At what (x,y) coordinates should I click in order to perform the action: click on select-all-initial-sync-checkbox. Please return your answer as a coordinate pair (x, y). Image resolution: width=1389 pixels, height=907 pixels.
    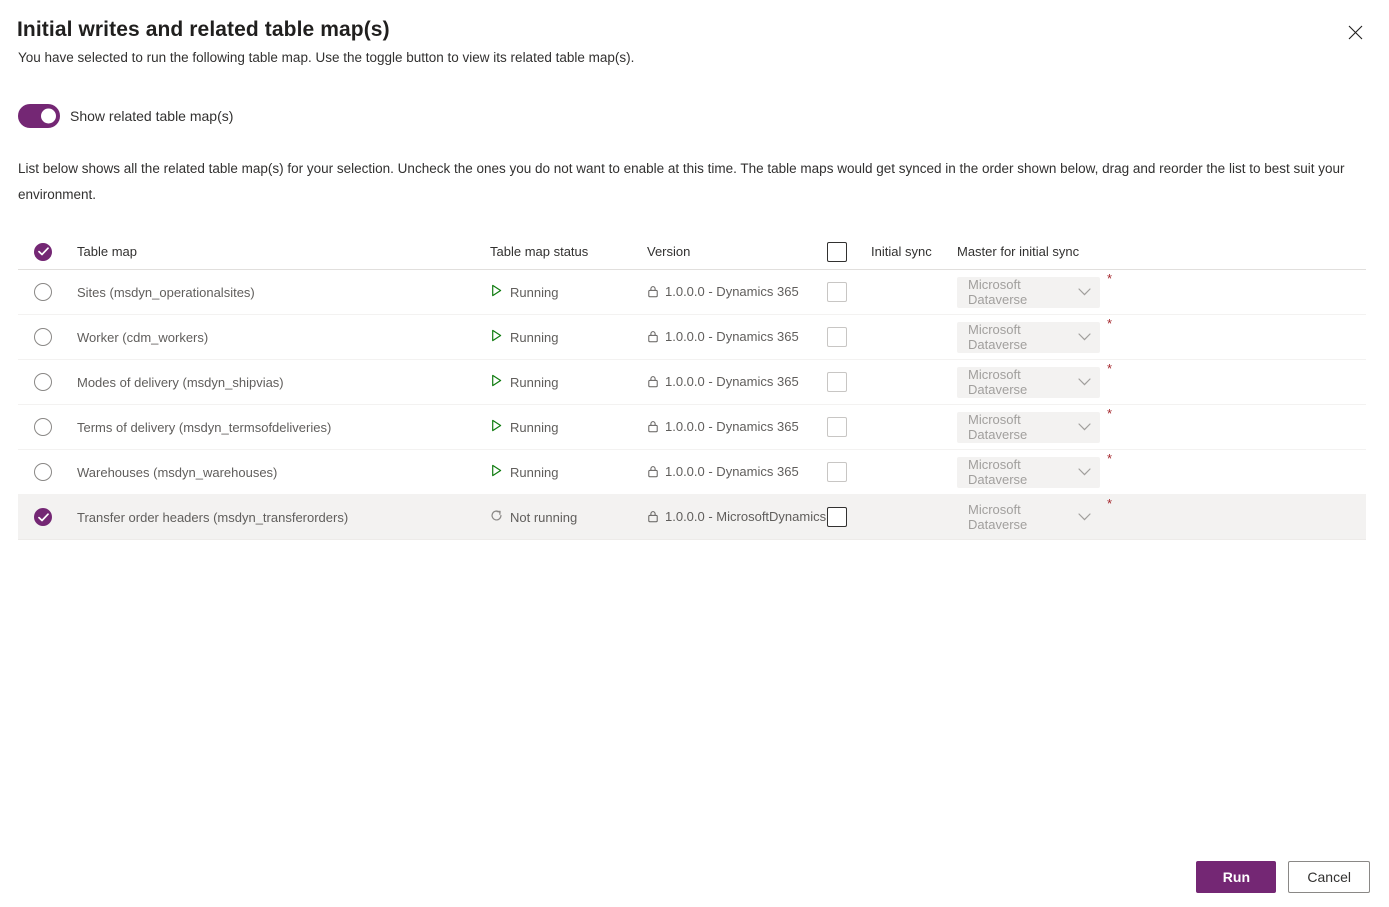
    Looking at the image, I should click on (837, 251).